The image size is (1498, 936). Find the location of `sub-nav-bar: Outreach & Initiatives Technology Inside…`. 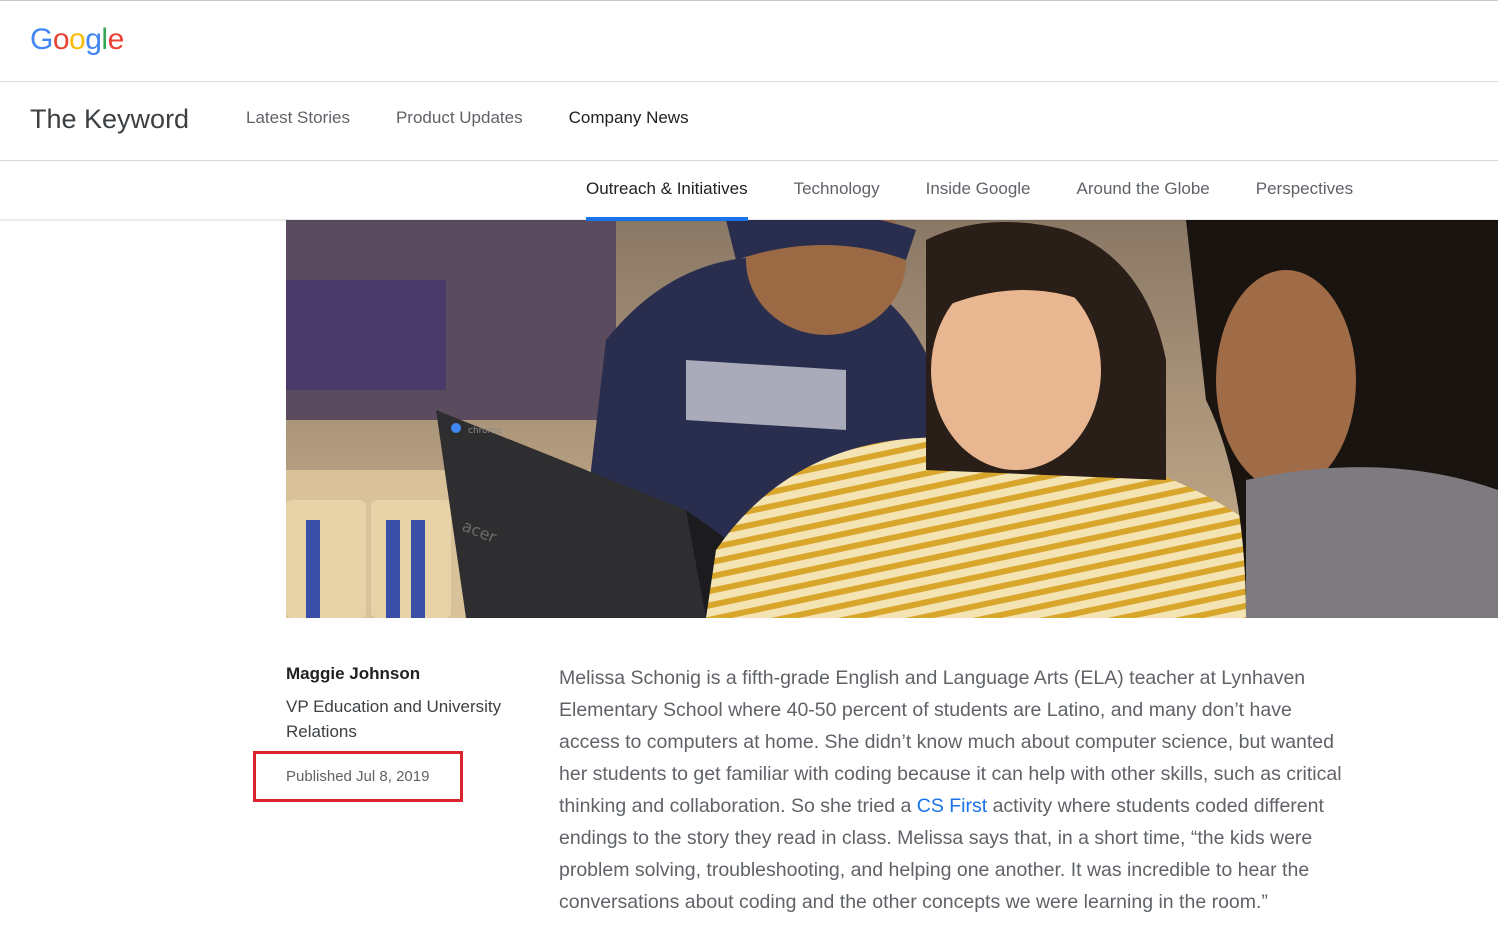

sub-nav-bar: Outreach & Initiatives Technology Inside… is located at coordinates (749, 191).